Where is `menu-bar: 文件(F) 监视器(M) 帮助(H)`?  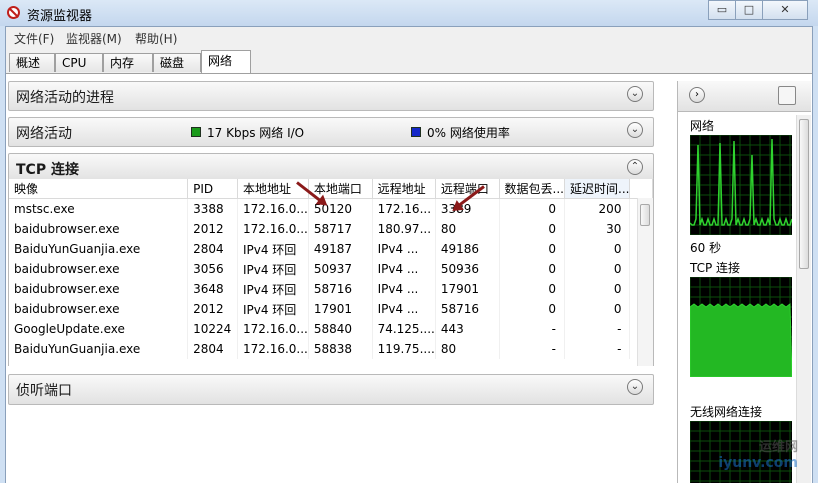
menu-bar: 文件(F) 监视器(M) 帮助(H) is located at coordinates (409, 37).